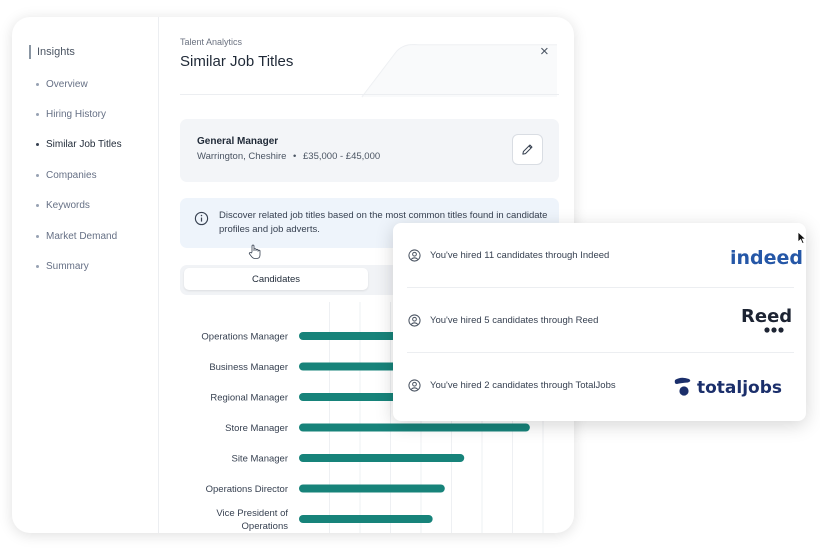 The height and width of the screenshot is (550, 820). Describe the element at coordinates (68, 205) in the screenshot. I see `sidebar-item-label: Keywords` at that location.